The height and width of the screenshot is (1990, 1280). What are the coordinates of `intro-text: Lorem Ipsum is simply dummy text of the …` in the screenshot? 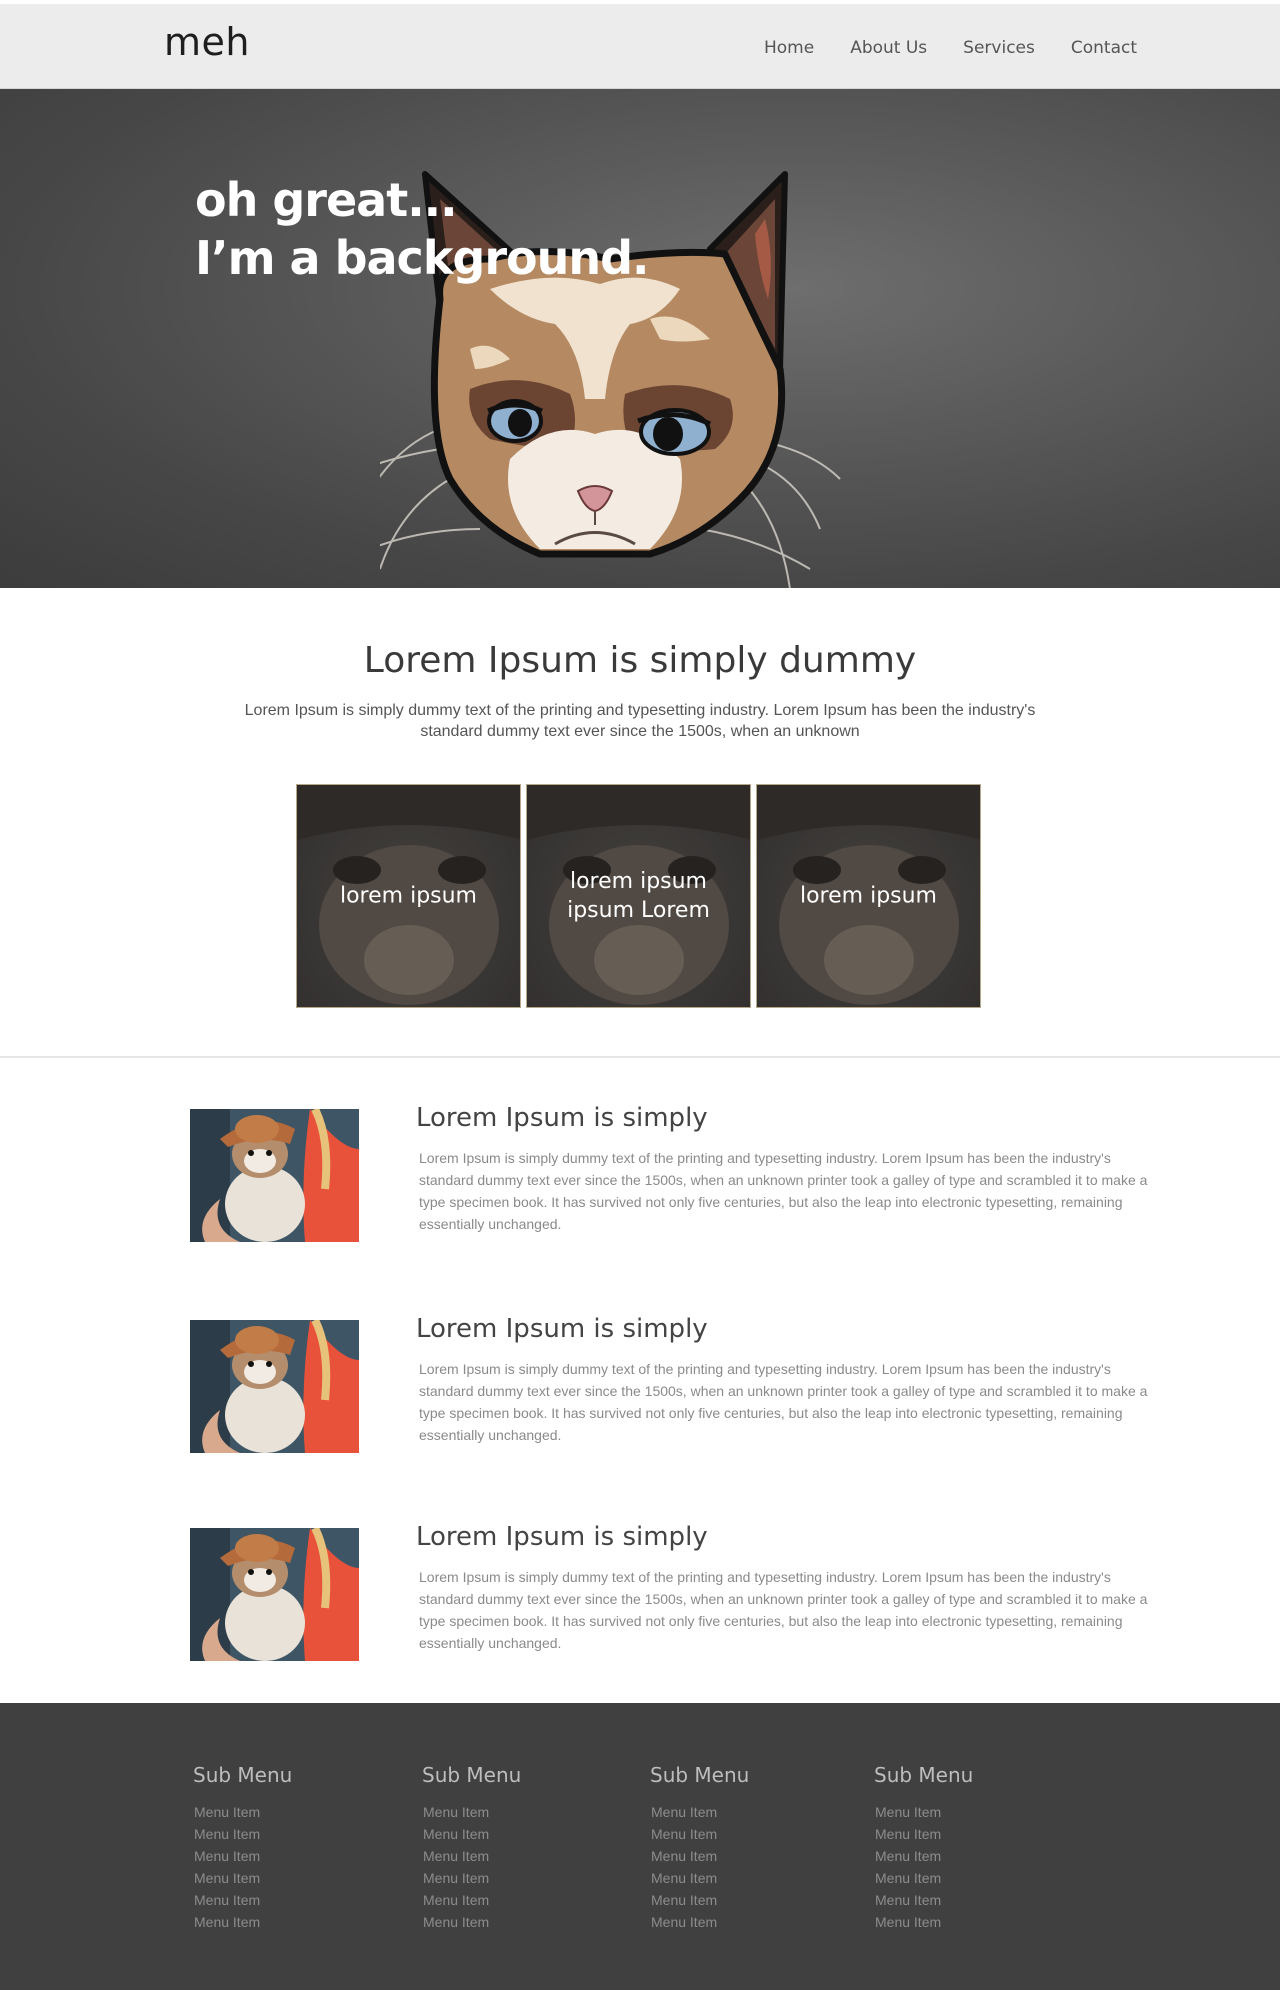 It's located at (640, 721).